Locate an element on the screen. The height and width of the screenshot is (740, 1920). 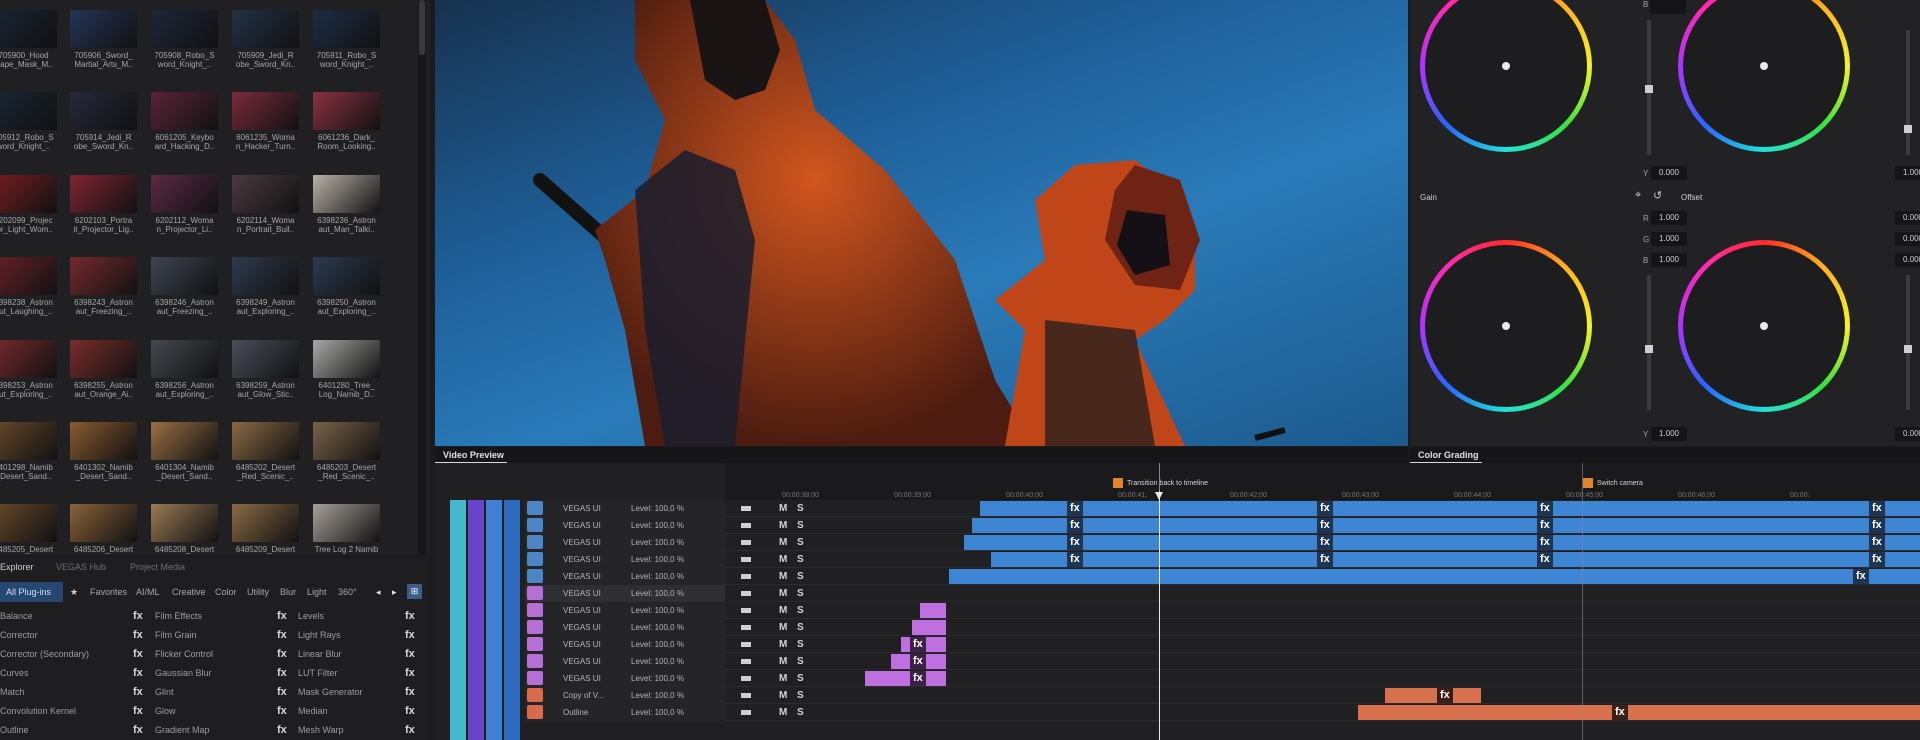
media-thumbnail: 6202112_Woma n_Projector_Li.. is located at coordinates (184, 205).